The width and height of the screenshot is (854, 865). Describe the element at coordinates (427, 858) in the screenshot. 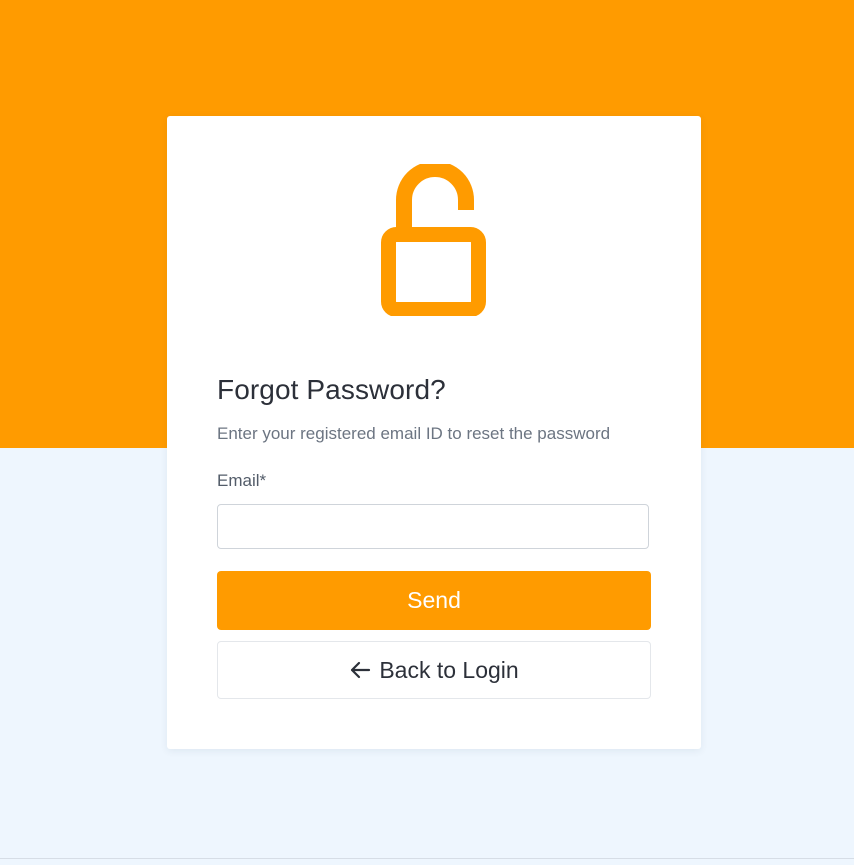

I see `page-bottom-border` at that location.